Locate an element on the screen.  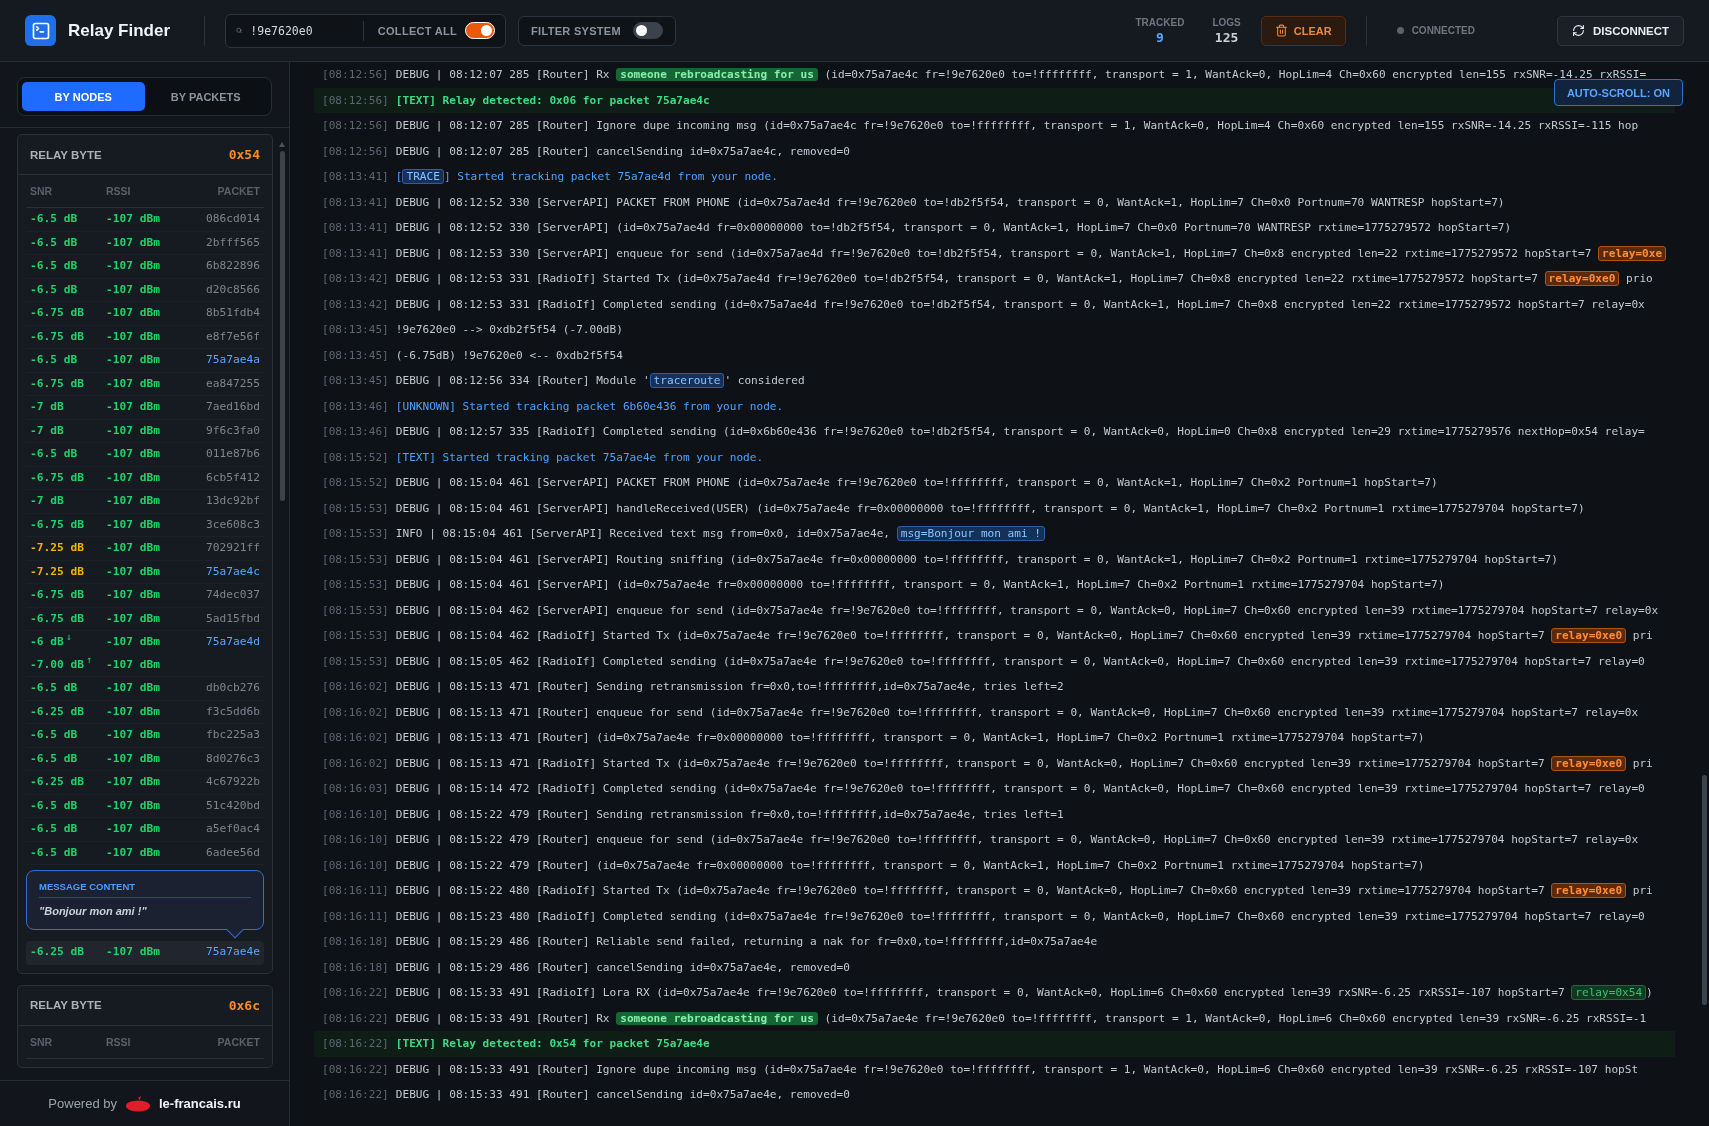
packet-row: -6.5 dB -107 dBm 75a7ae4a is located at coordinates (145, 361).